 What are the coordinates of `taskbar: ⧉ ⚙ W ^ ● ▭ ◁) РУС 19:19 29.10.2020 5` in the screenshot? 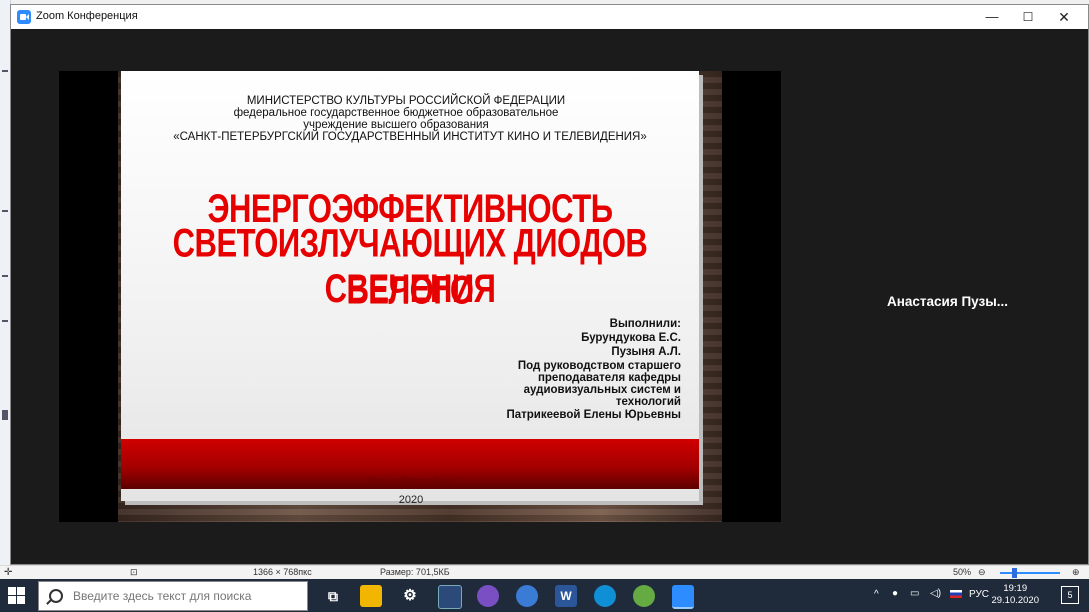 It's located at (544, 595).